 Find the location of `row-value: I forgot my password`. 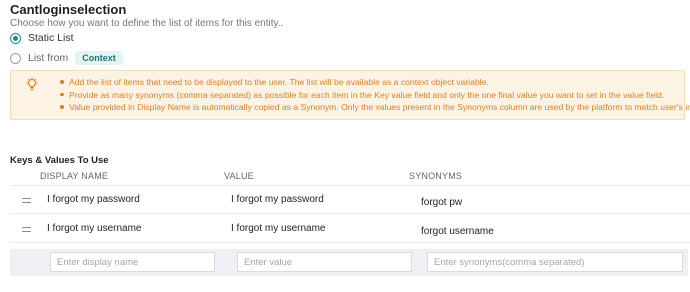

row-value: I forgot my password is located at coordinates (277, 199).